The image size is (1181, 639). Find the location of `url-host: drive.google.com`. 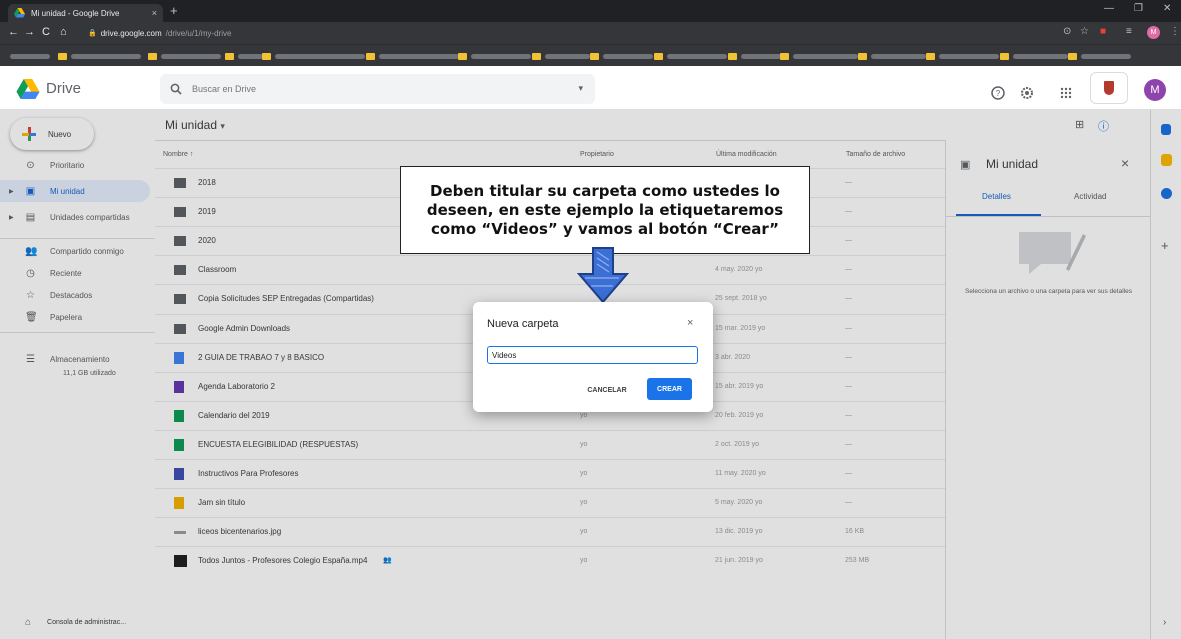

url-host: drive.google.com is located at coordinates (131, 33).